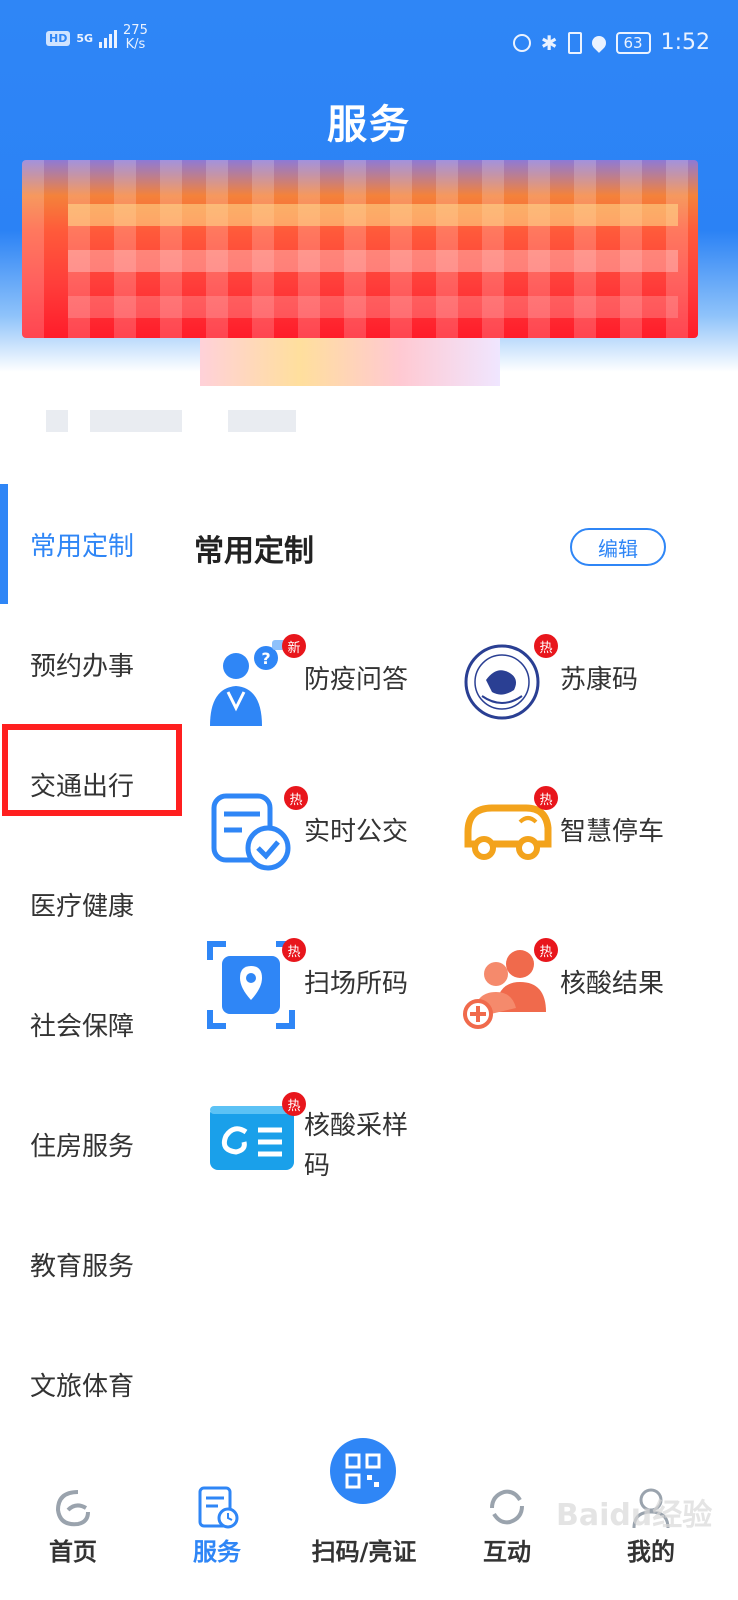 The height and width of the screenshot is (1600, 738). I want to click on service-tile-health-code: 热 苏康码, so click(592, 690).